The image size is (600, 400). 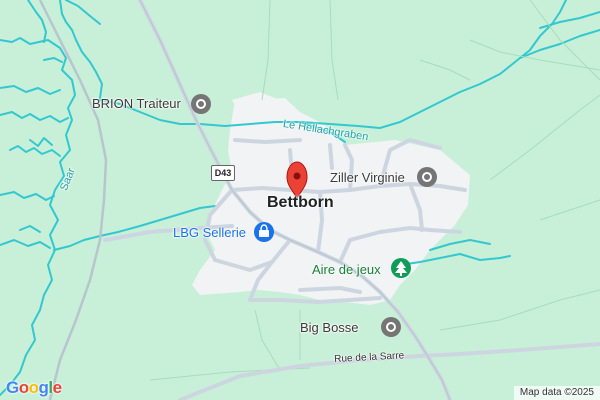 I want to click on town-label: Bettborn, so click(x=300, y=202).